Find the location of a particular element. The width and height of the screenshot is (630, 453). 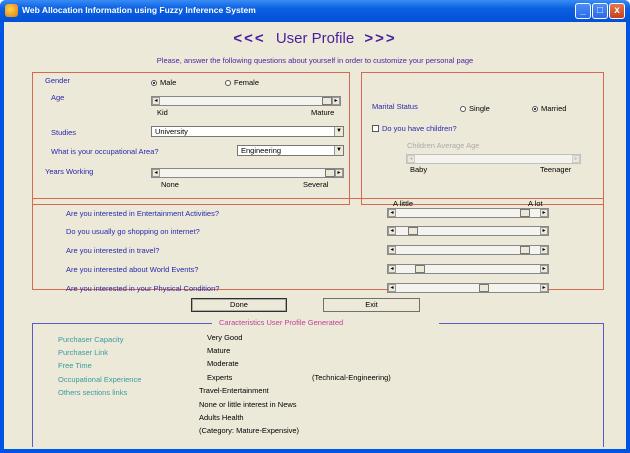

interest-question-label: Are you interested about World Events? is located at coordinates (132, 269).